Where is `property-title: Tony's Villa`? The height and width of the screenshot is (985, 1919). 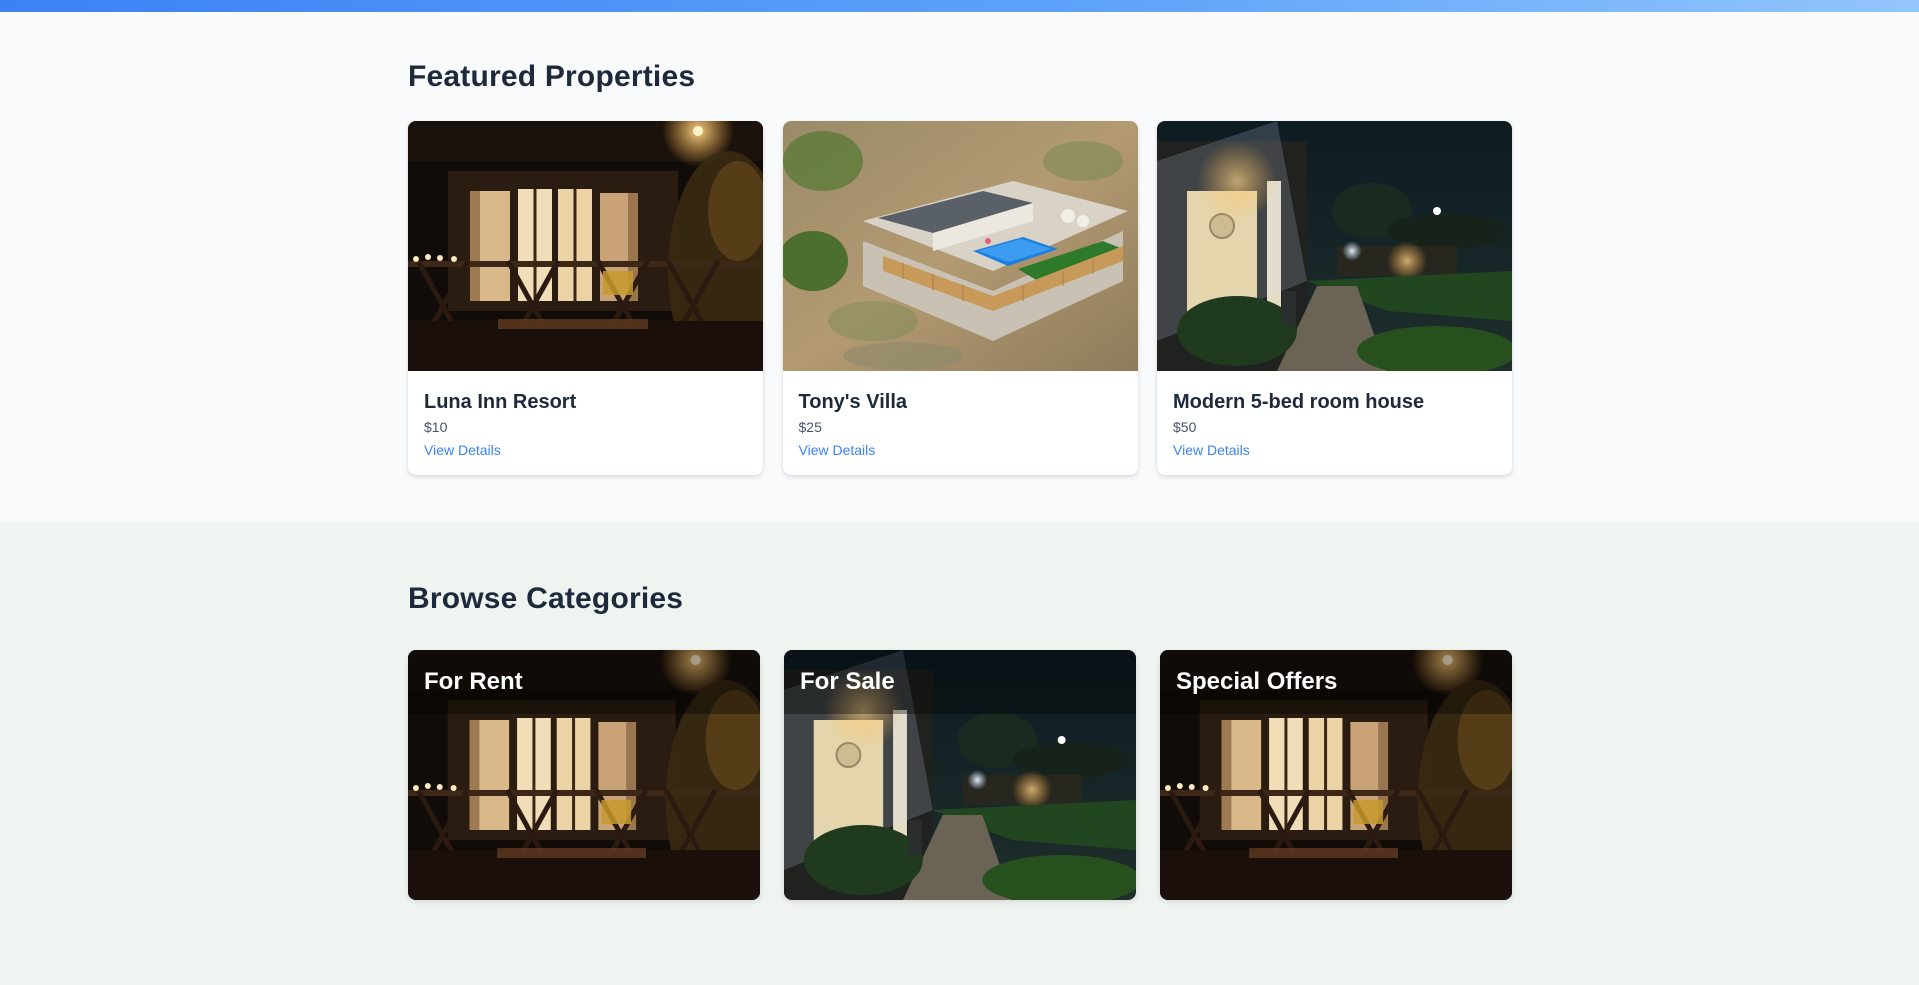
property-title: Tony's Villa is located at coordinates (853, 402).